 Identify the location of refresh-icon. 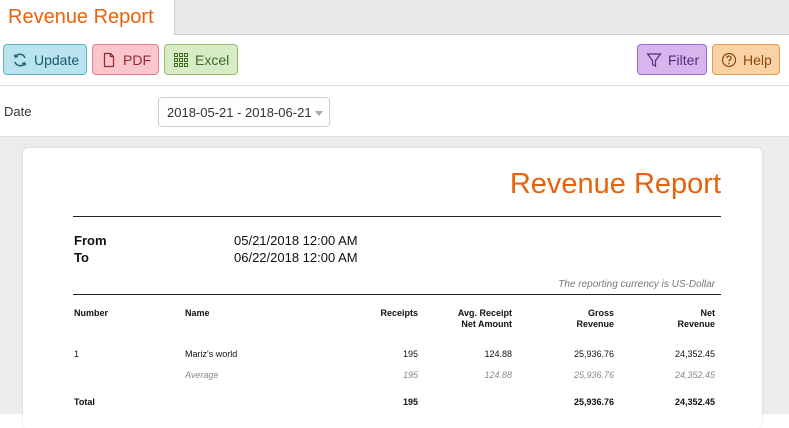
(20, 60).